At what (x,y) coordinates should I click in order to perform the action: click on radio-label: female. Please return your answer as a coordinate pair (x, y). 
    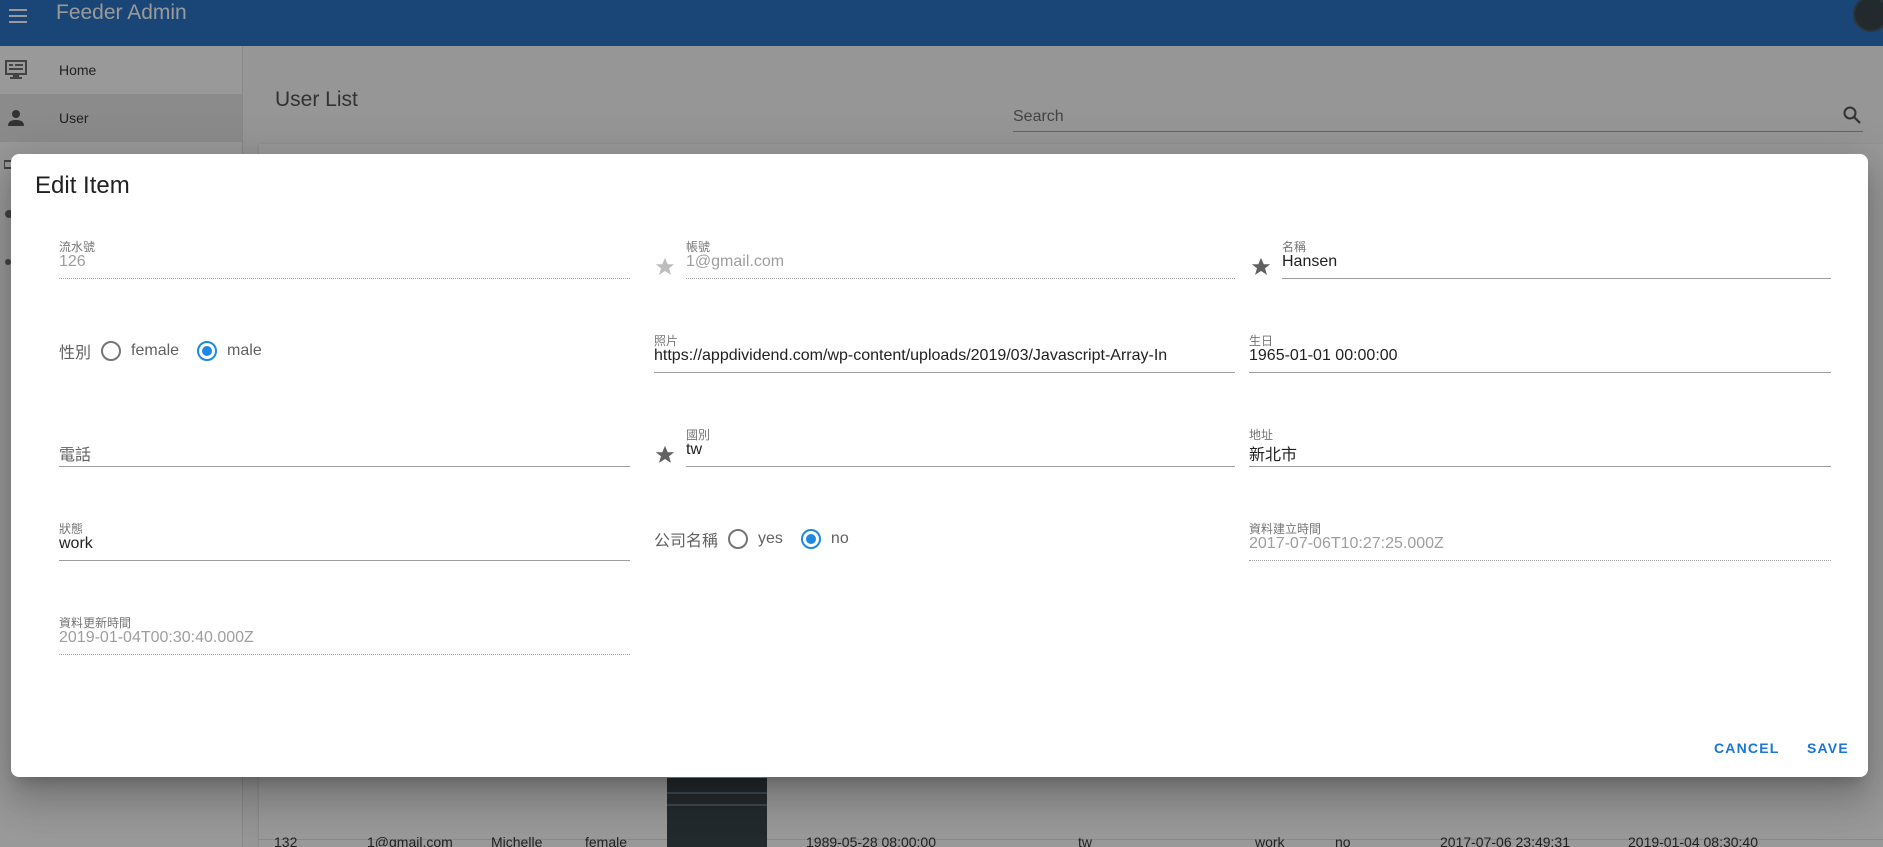
    Looking at the image, I should click on (155, 351).